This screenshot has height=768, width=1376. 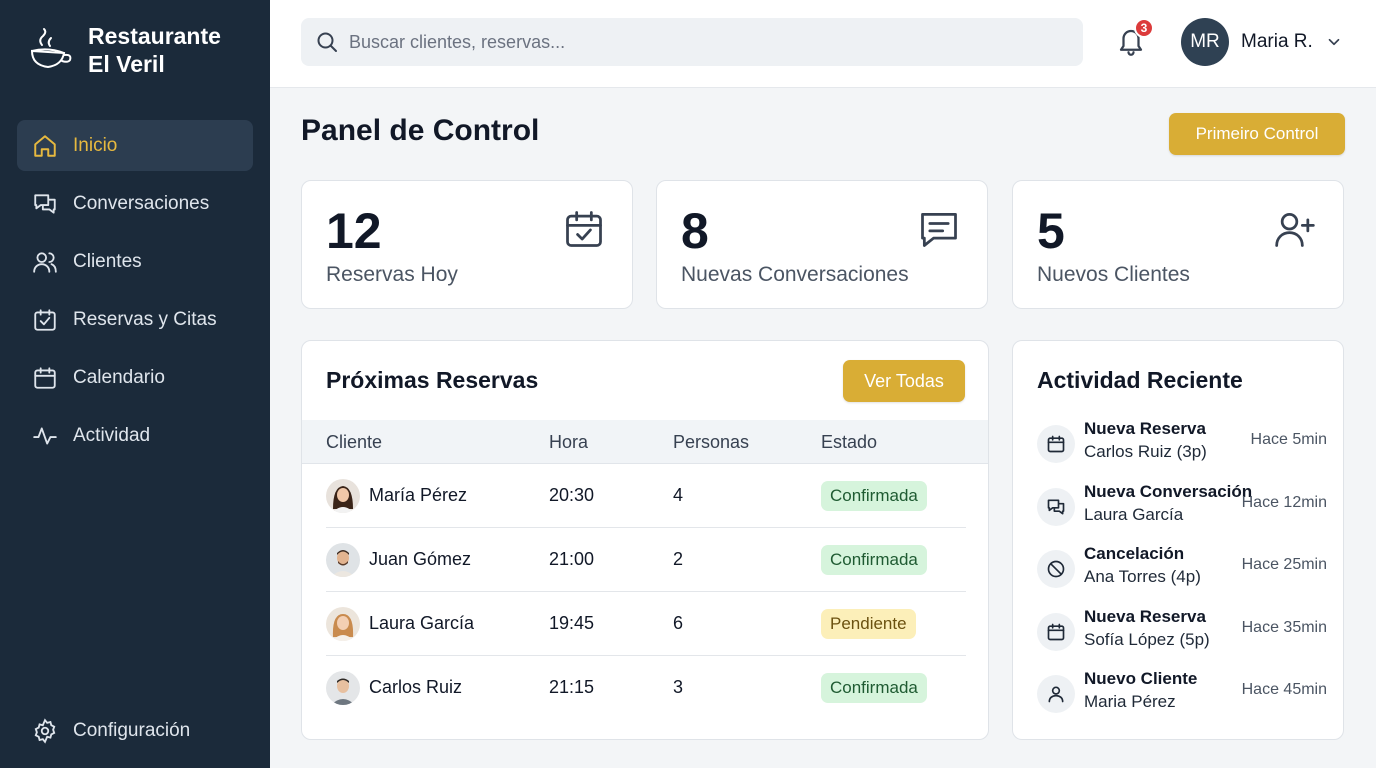 I want to click on activity-item: Cancelación Ana Torres (4p) Hace 25min, so click(x=1182, y=570).